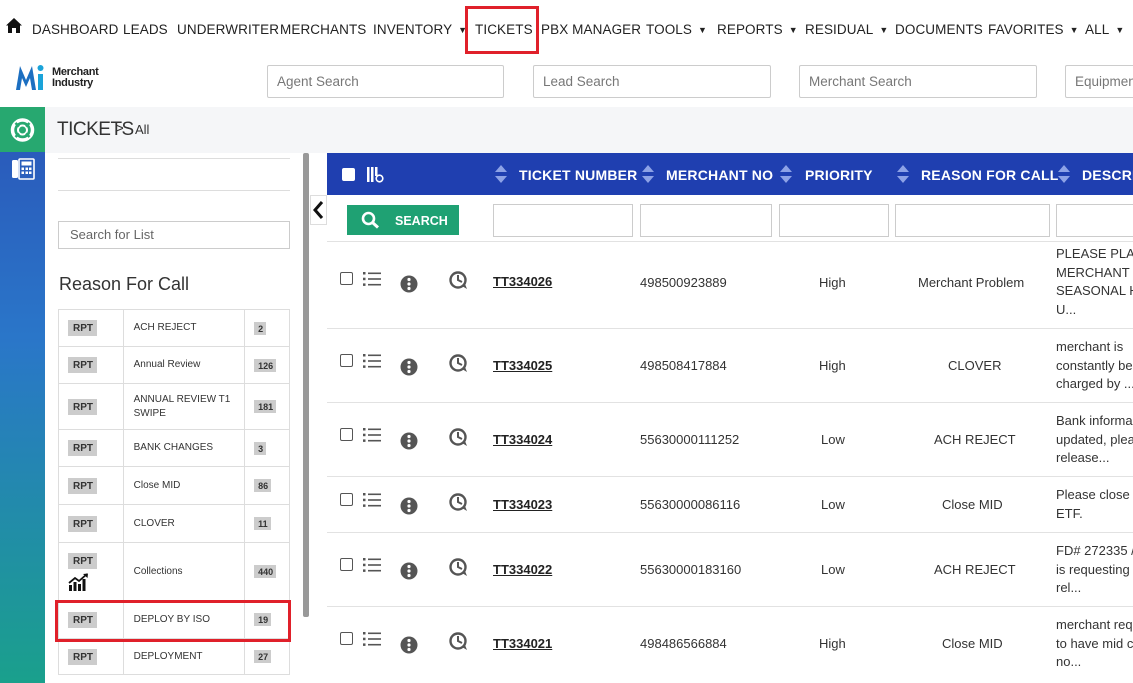  Describe the element at coordinates (939, 29) in the screenshot. I see `nav-documents: DOCUMENTS` at that location.